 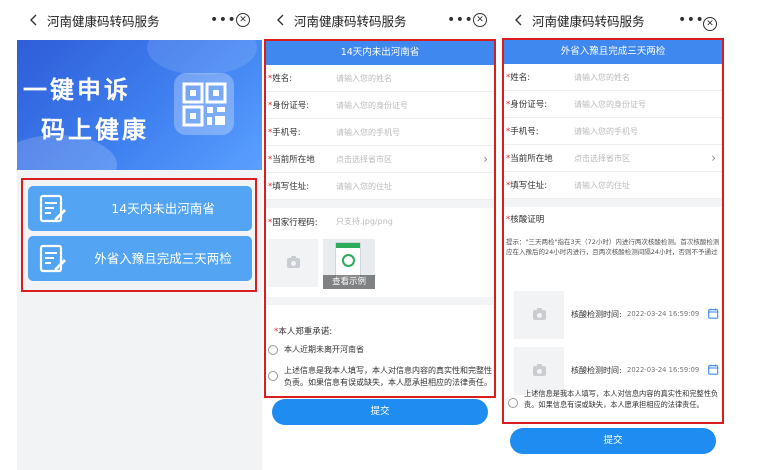 What do you see at coordinates (163, 258) in the screenshot?
I see `option-label: 外省入豫且完成三天两检` at bounding box center [163, 258].